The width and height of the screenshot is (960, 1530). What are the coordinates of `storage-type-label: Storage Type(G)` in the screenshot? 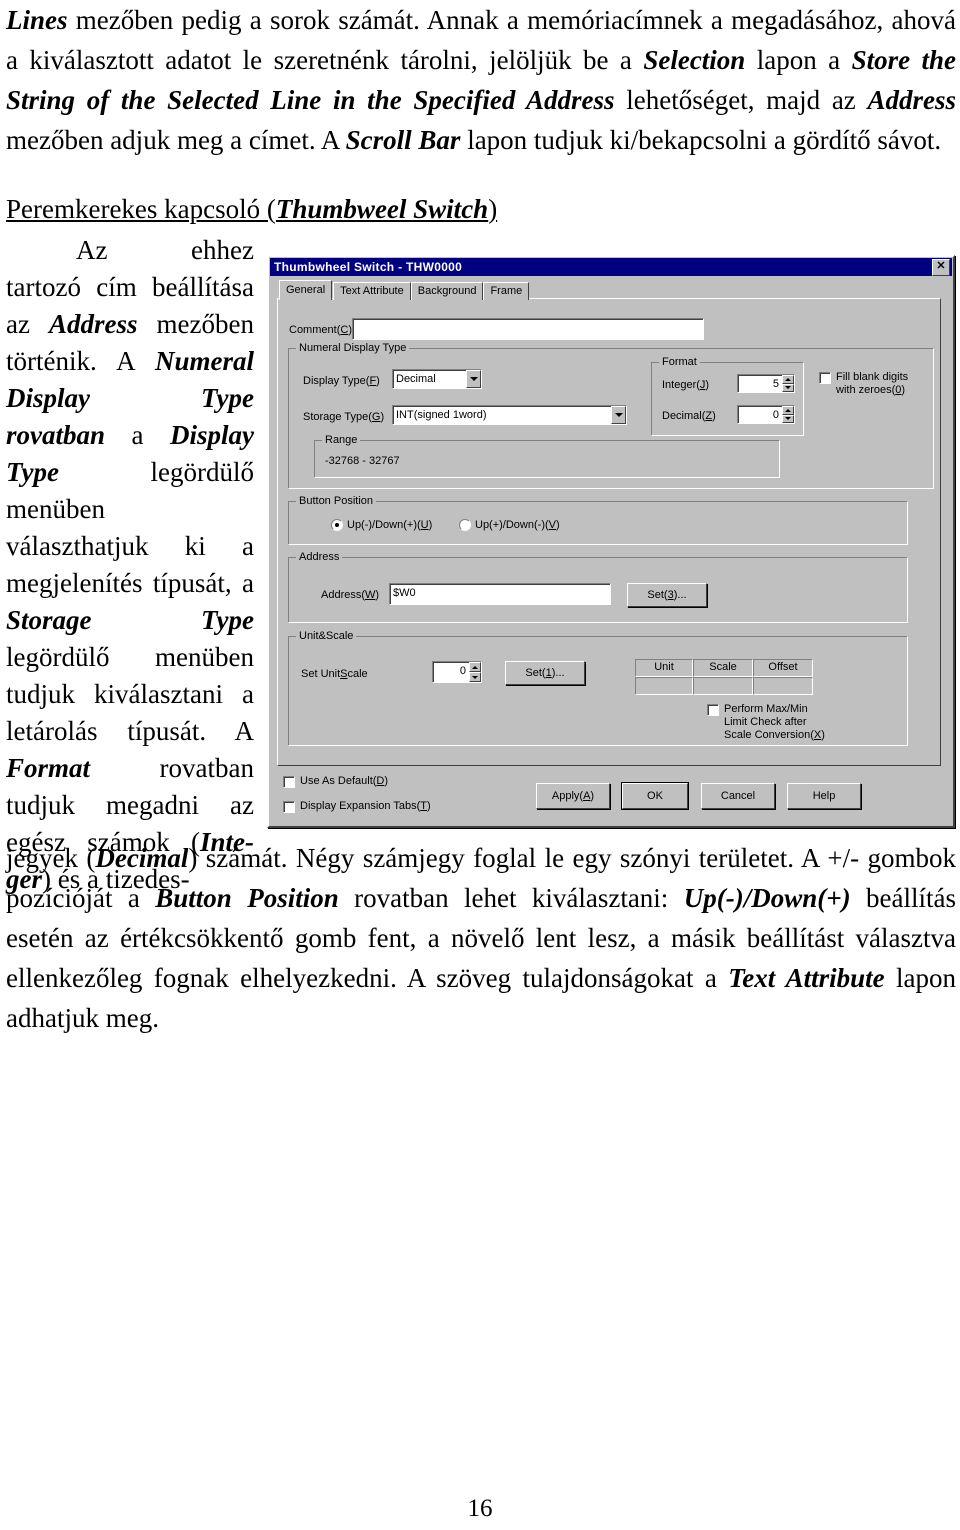 It's located at (344, 417).